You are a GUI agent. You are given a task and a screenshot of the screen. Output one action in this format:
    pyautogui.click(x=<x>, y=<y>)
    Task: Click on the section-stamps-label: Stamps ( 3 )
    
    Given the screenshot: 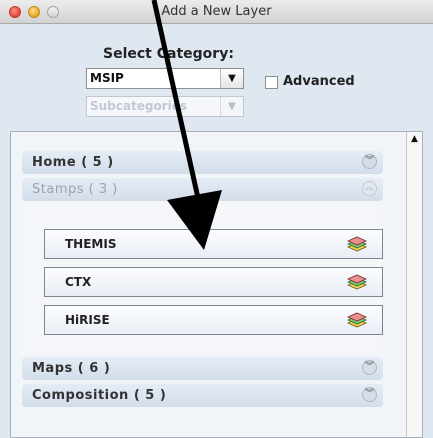 What is the action you would take?
    pyautogui.click(x=75, y=189)
    